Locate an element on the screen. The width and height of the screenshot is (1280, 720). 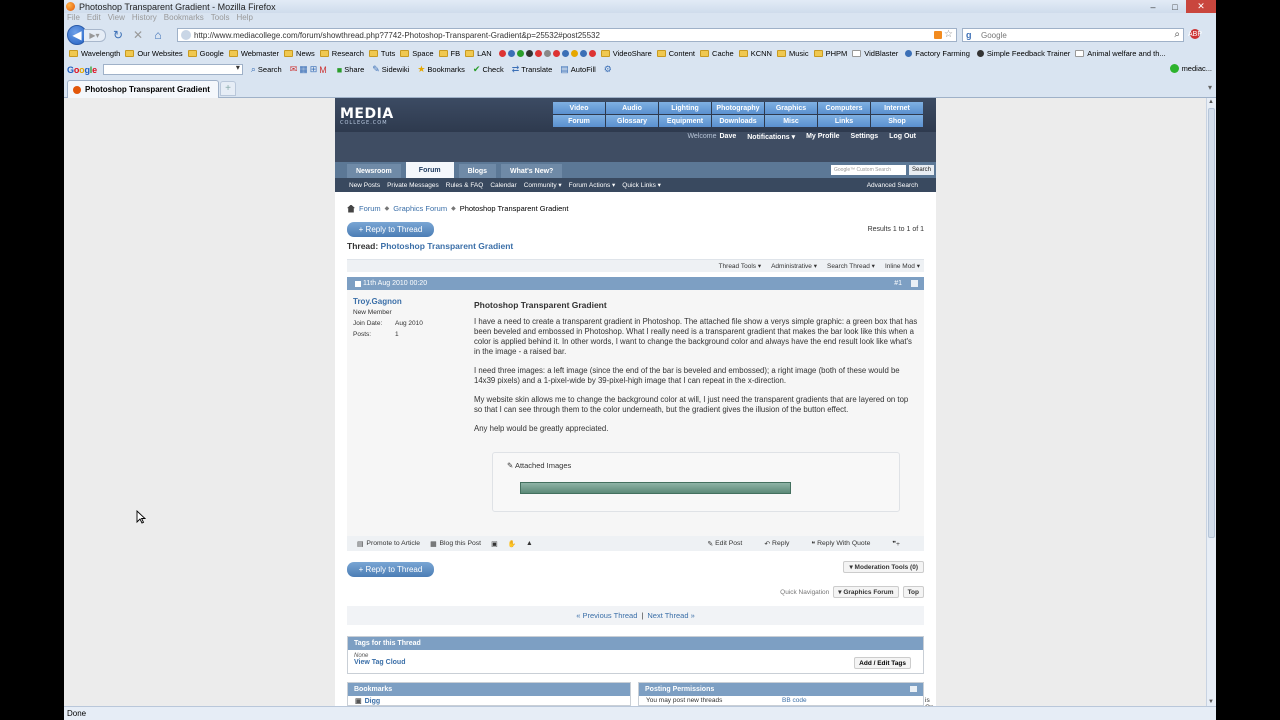
tab-forum: Forum is located at coordinates (429, 170).